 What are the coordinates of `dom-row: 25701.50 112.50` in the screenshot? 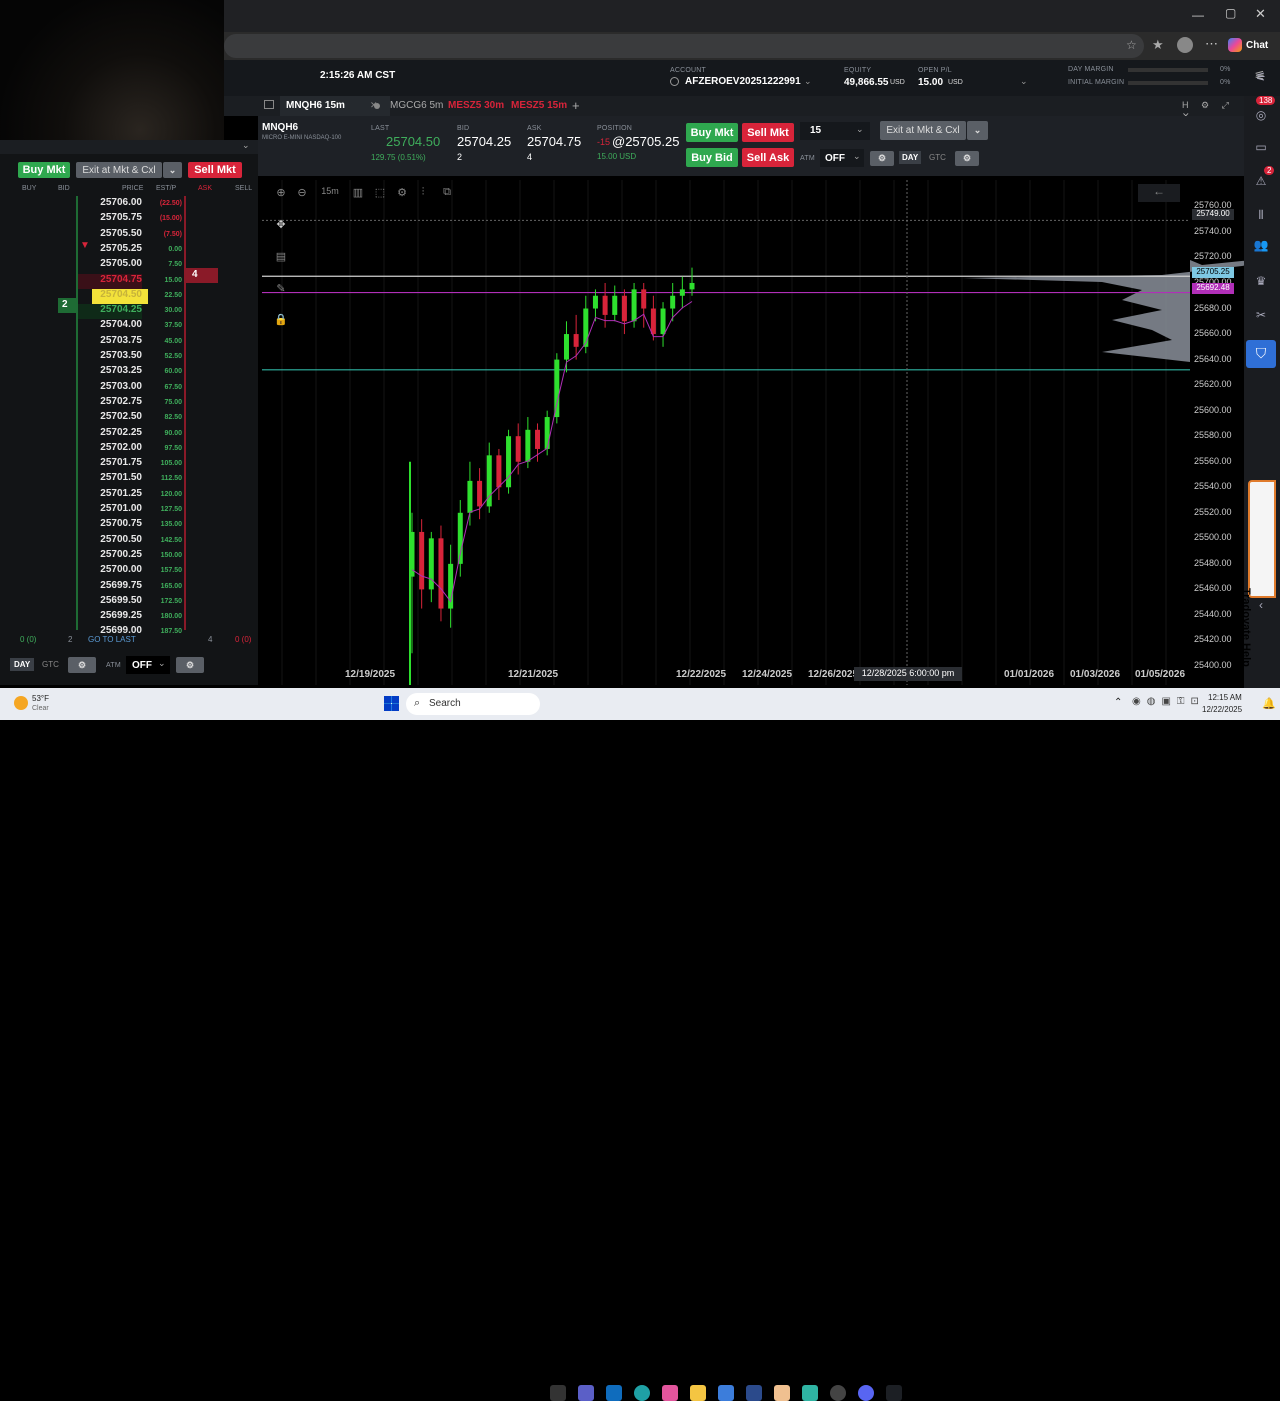 It's located at (129, 479).